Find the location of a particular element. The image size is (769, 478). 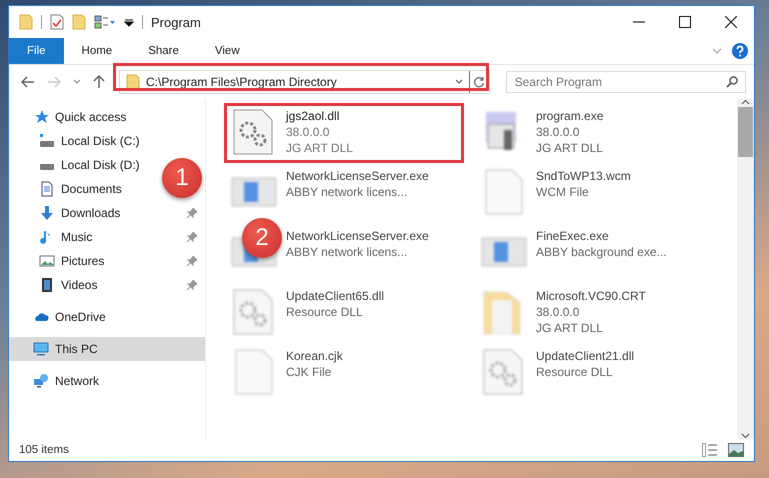

ribbon-tab: Home is located at coordinates (97, 51).